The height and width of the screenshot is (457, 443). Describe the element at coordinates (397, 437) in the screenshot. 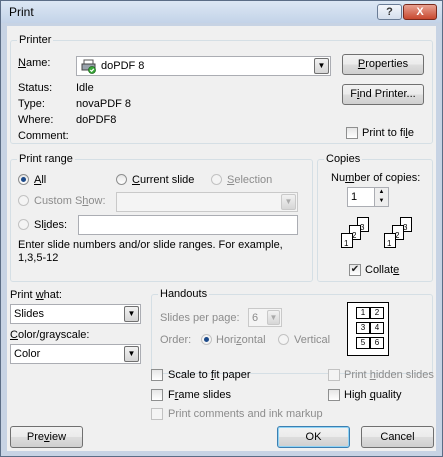

I see `cancel-button: Cancel` at that location.